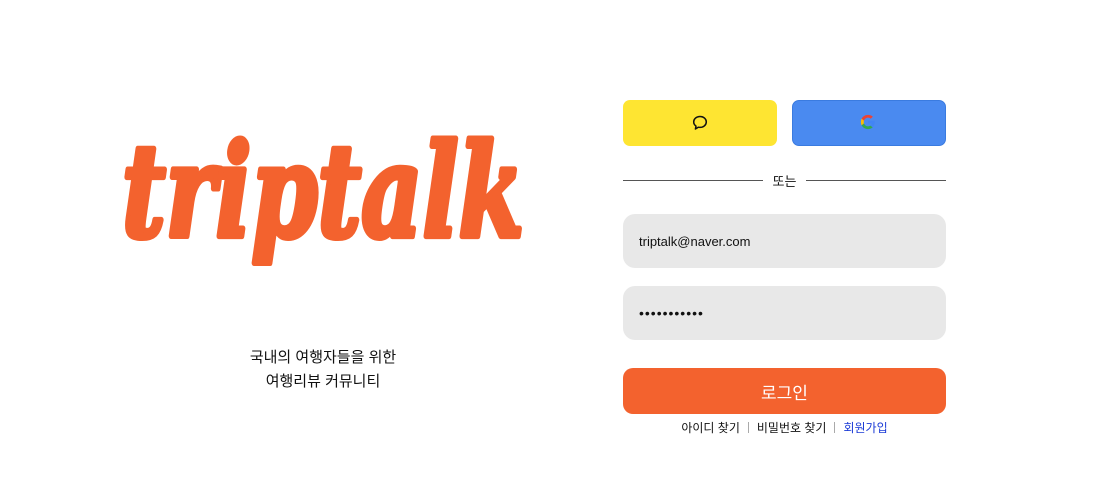  I want to click on tagline: 국내의 여행자들을 위한 여행리뷰 커뮤니티, so click(323, 370).